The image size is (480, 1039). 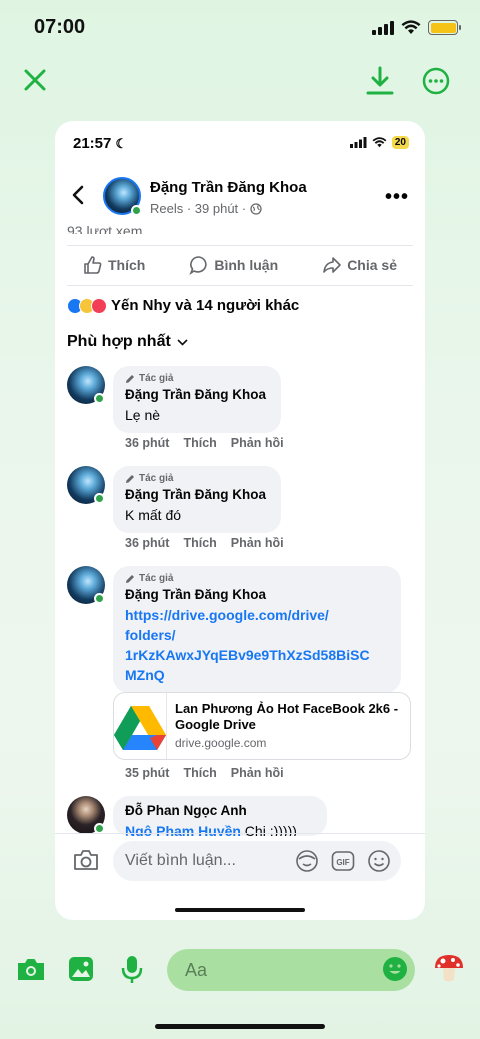 What do you see at coordinates (153, 515) in the screenshot?
I see `comment-text: K mất đó` at bounding box center [153, 515].